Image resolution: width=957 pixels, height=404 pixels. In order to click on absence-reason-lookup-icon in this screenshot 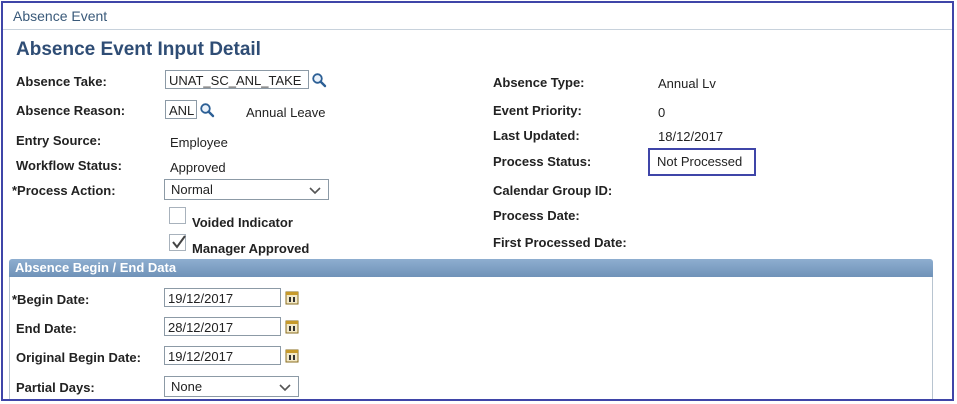, I will do `click(207, 110)`.